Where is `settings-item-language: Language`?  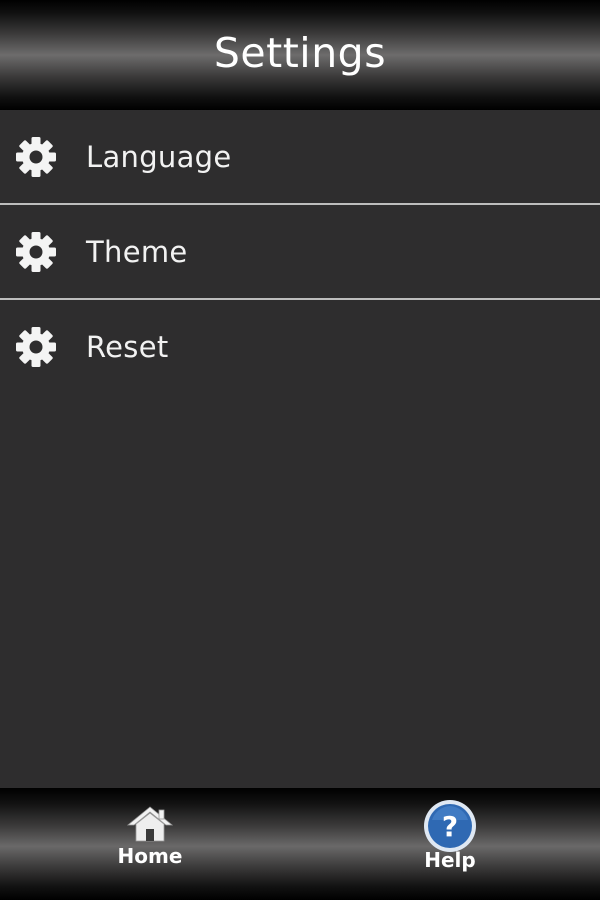 settings-item-language: Language is located at coordinates (300, 157).